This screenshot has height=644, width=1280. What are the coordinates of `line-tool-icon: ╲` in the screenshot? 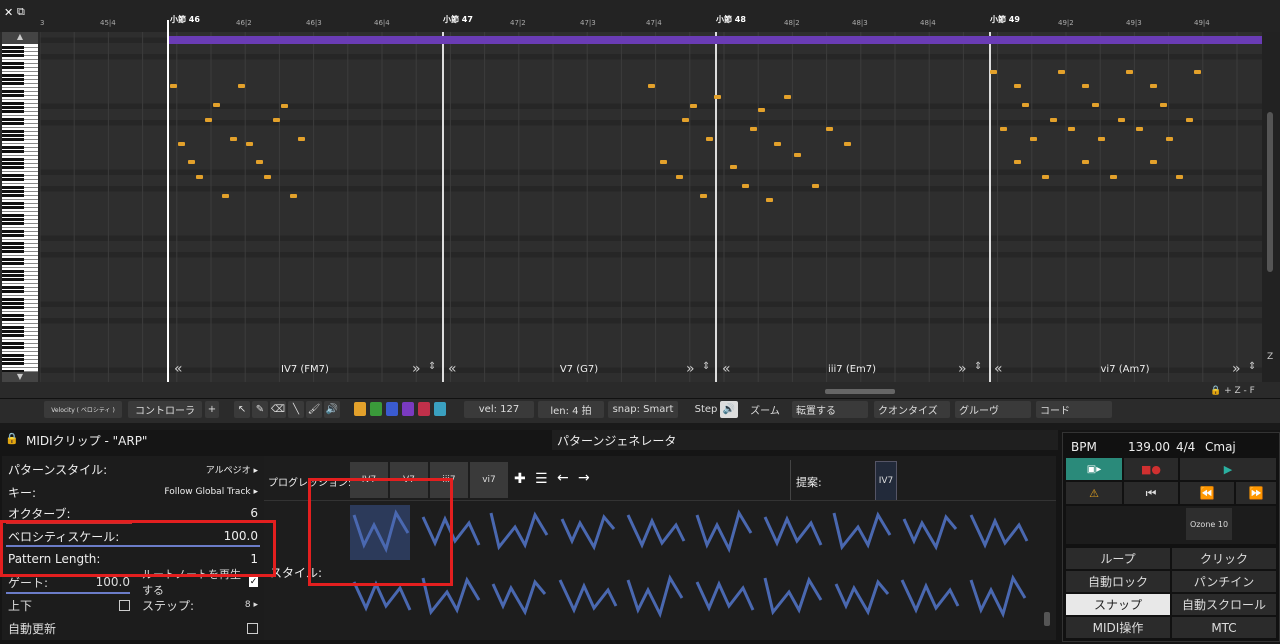 It's located at (296, 409).